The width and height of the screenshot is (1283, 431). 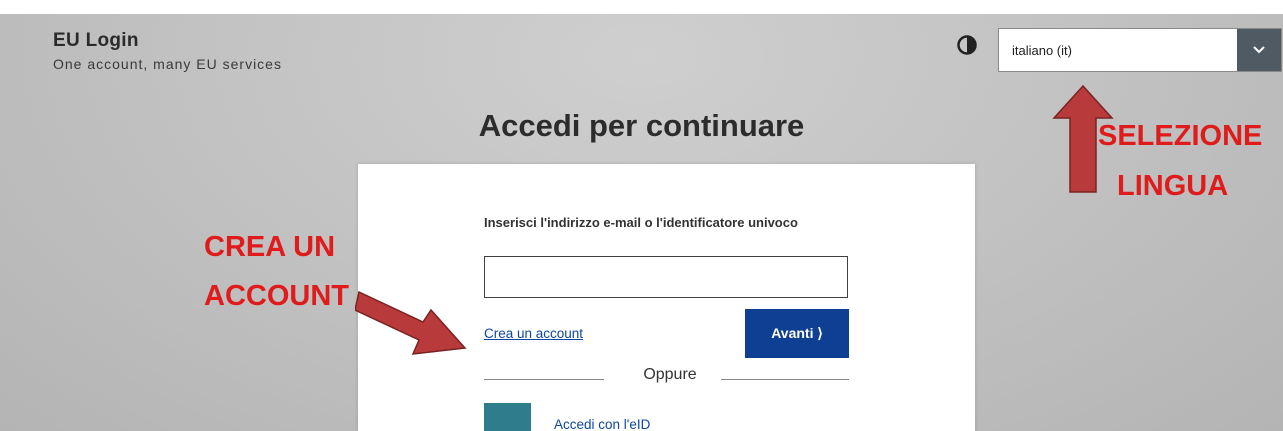 What do you see at coordinates (167, 51) in the screenshot?
I see `brand-block: EU Login One account, many EU services` at bounding box center [167, 51].